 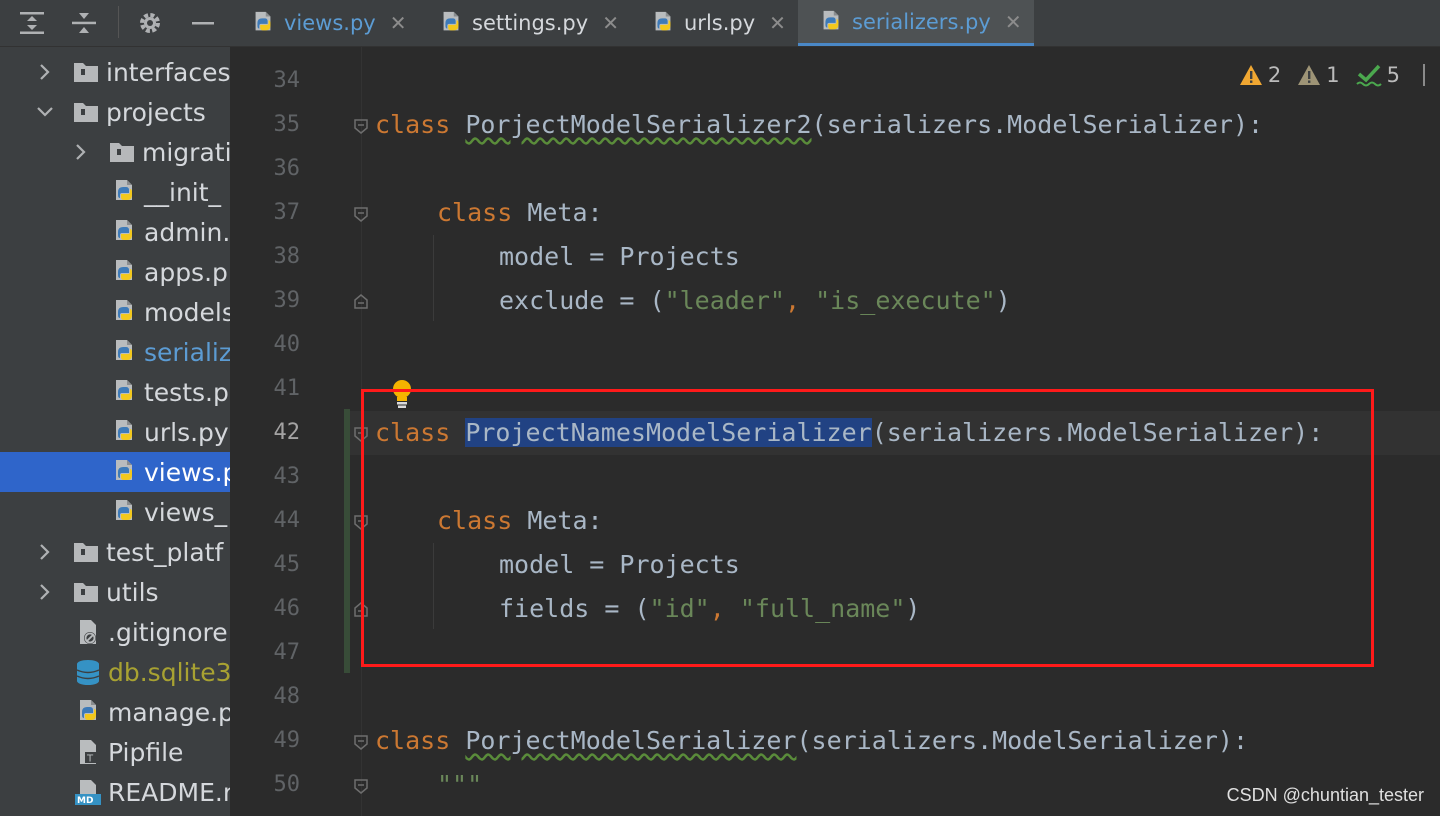 What do you see at coordinates (287, 432) in the screenshot?
I see `line-number: 42` at bounding box center [287, 432].